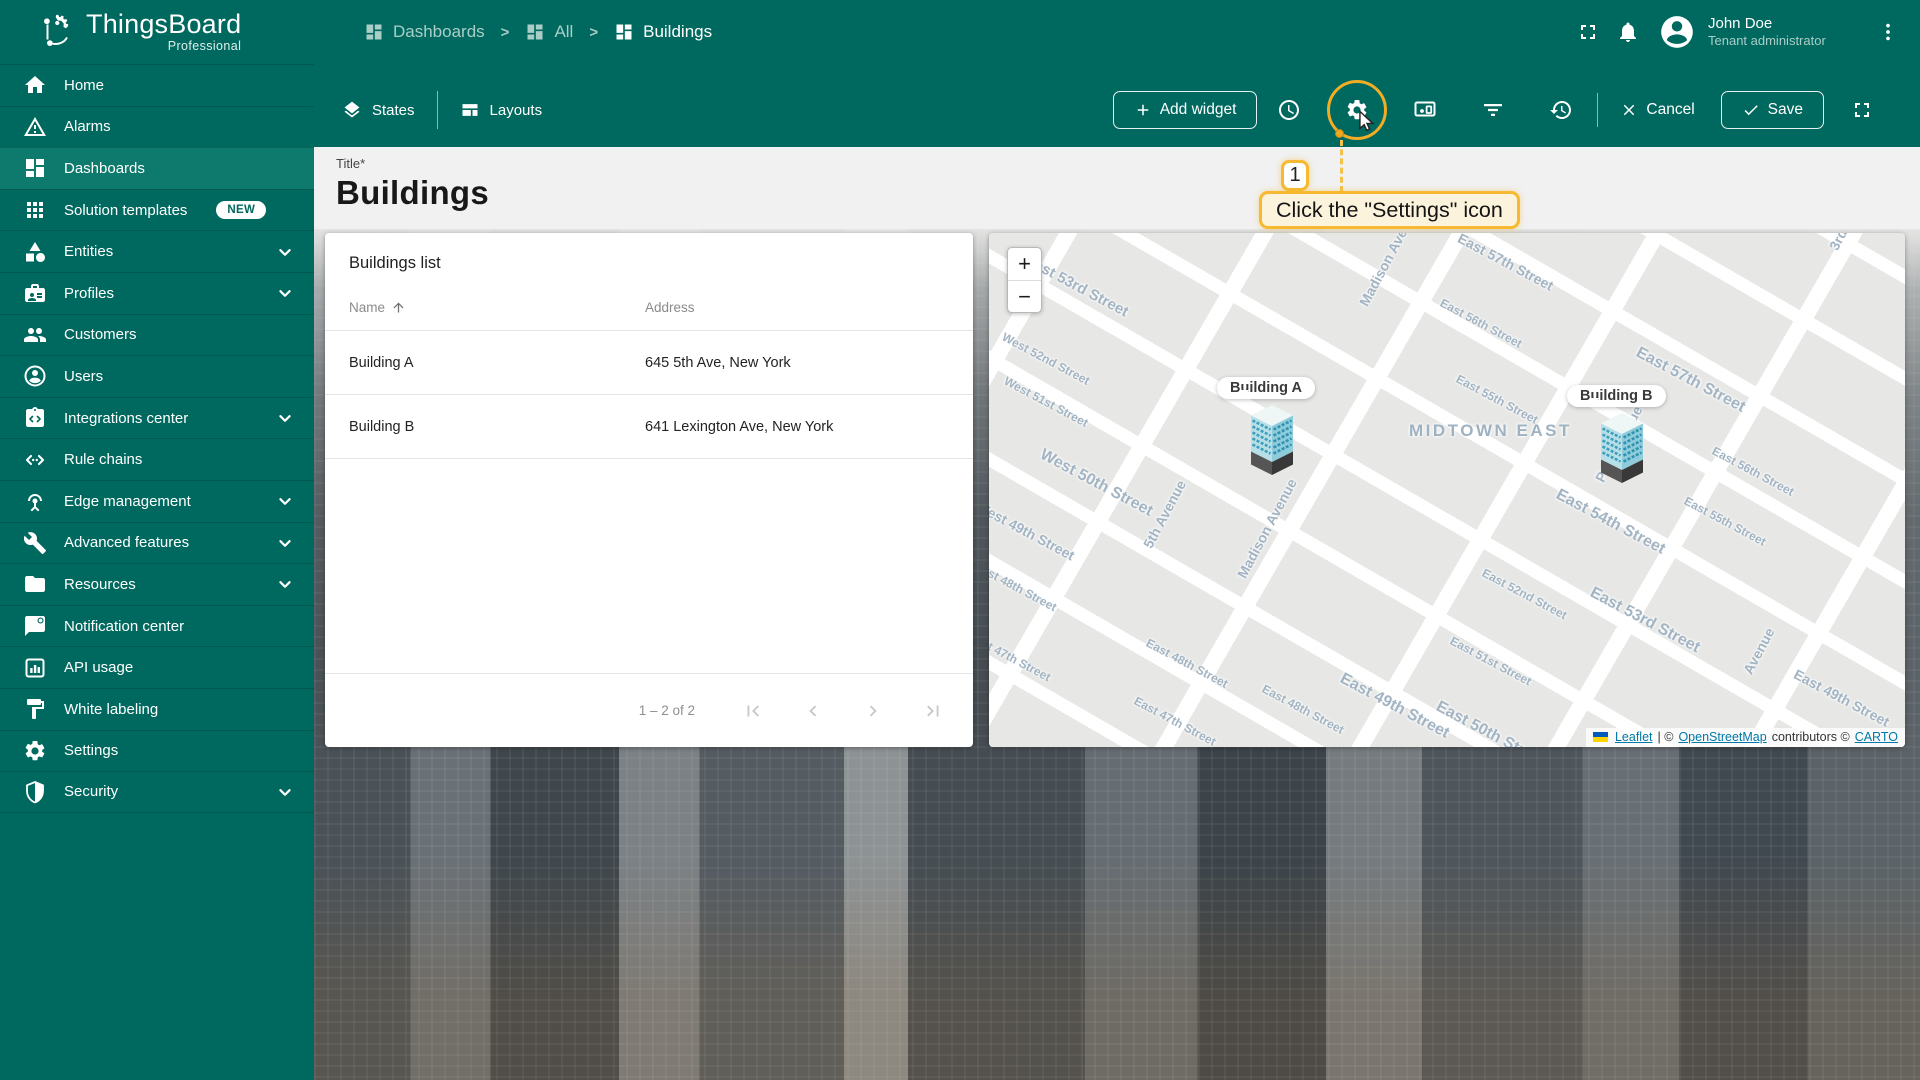  What do you see at coordinates (424, 32) in the screenshot?
I see `breadcrumb-dashboards: Dashboards` at bounding box center [424, 32].